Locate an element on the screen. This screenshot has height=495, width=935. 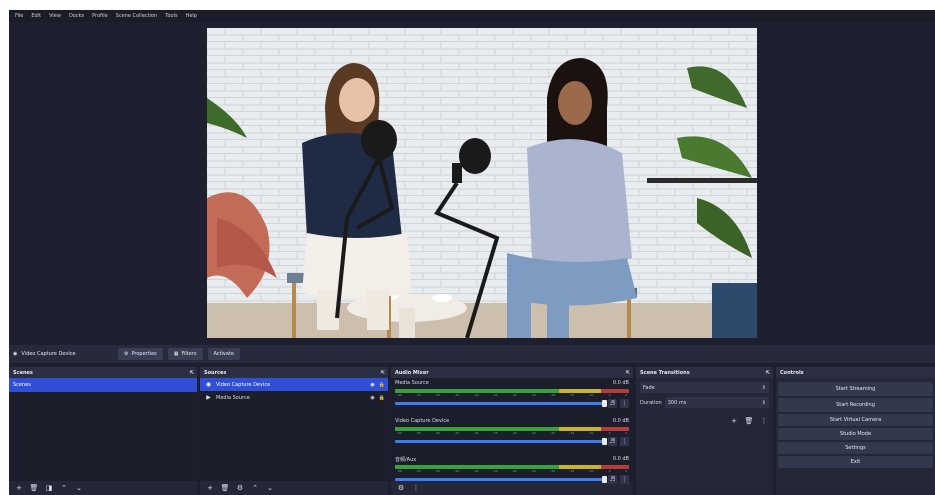
meter-tick: -10 is located at coordinates (591, 471).